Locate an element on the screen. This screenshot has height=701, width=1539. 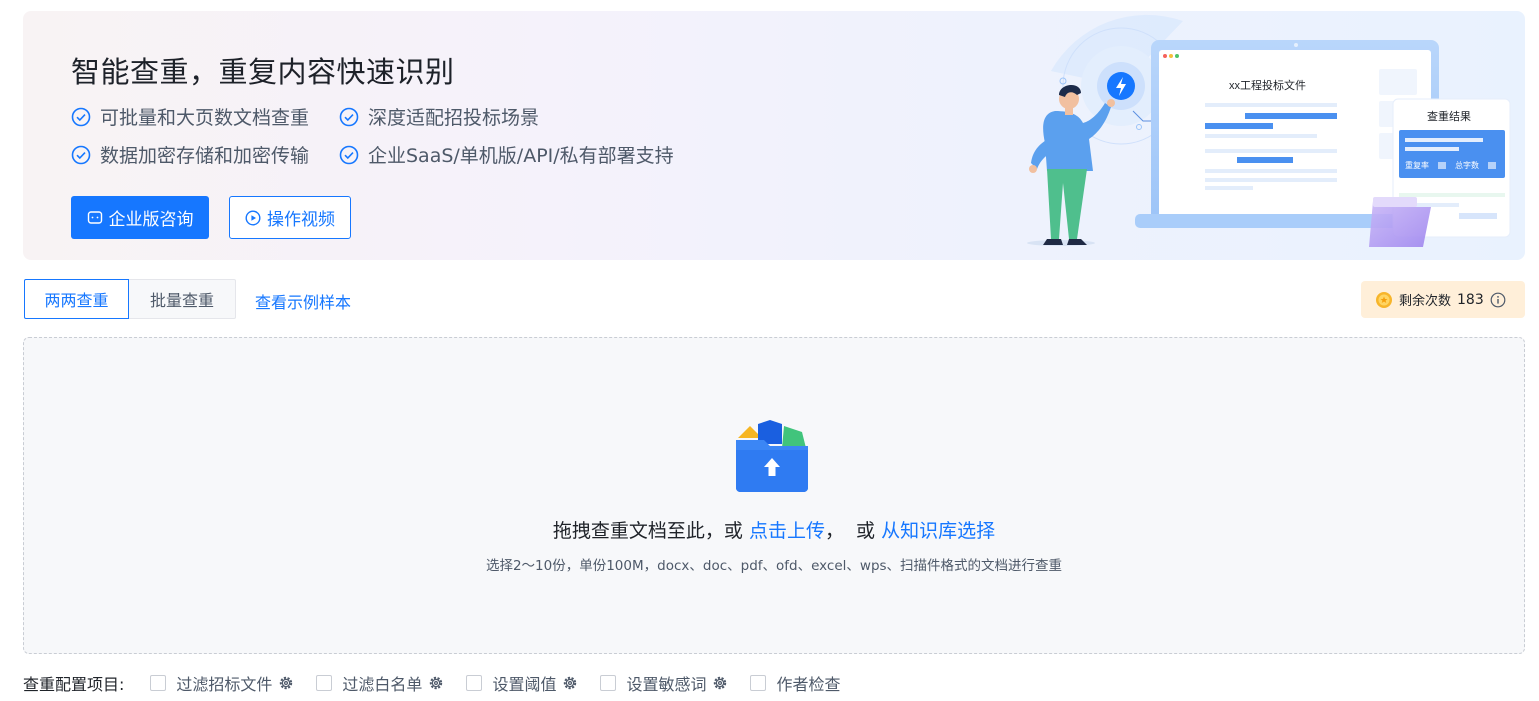
result-words-text: 总字数 is located at coordinates (1467, 165).